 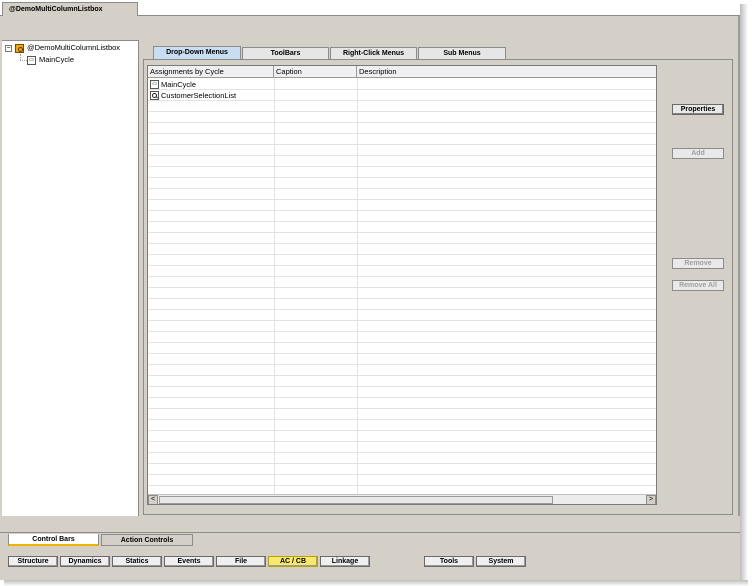 What do you see at coordinates (147, 540) in the screenshot?
I see `tab-action-controls: Action Controls` at bounding box center [147, 540].